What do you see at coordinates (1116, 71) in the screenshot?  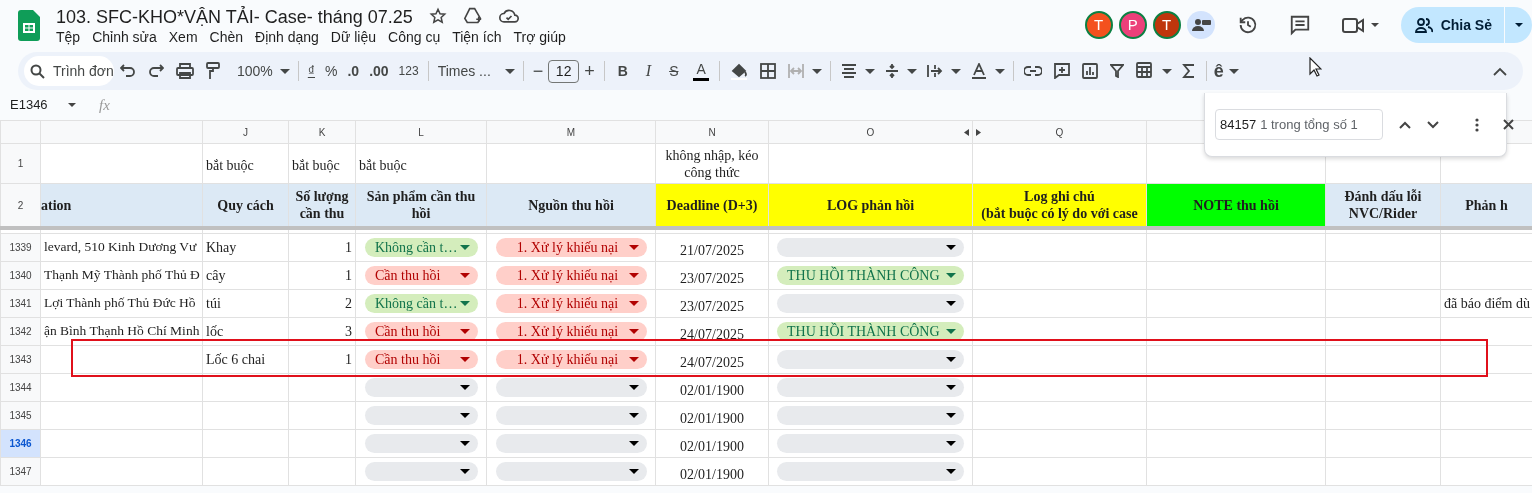 I see `filter-icon` at bounding box center [1116, 71].